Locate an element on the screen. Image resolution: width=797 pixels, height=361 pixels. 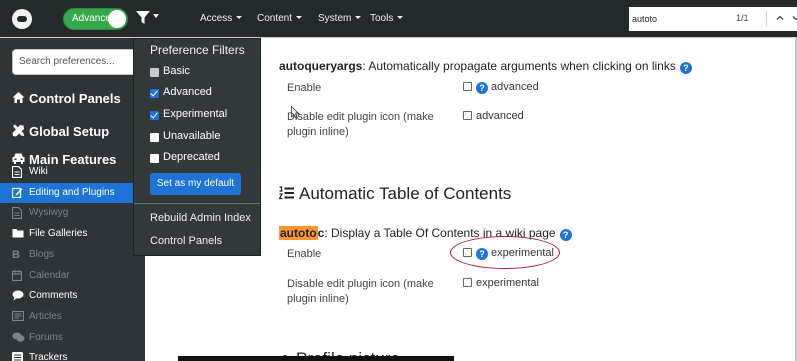
sidebar-item-comments: Comments is located at coordinates (72, 296).